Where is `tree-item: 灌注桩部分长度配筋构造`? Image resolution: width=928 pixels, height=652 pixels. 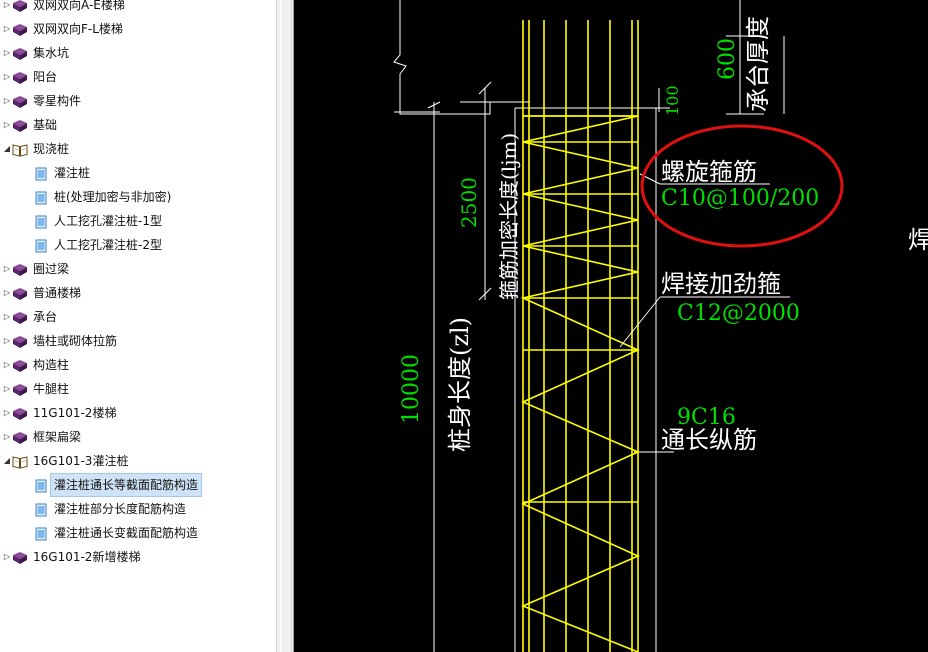 tree-item: 灌注桩部分长度配筋构造 is located at coordinates (110, 509).